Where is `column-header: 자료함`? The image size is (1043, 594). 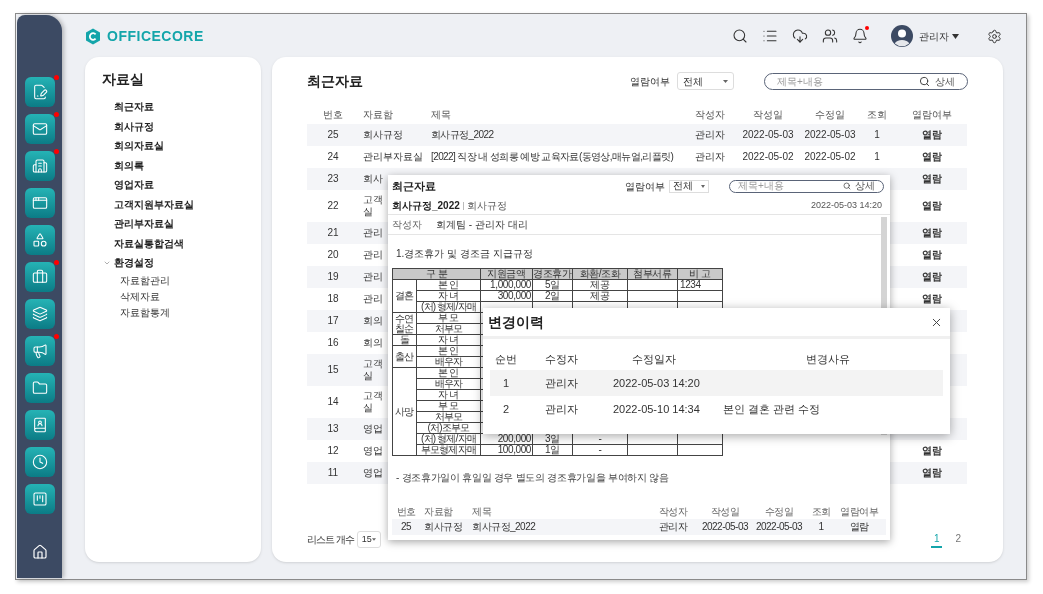
column-header: 자료함 is located at coordinates (438, 512).